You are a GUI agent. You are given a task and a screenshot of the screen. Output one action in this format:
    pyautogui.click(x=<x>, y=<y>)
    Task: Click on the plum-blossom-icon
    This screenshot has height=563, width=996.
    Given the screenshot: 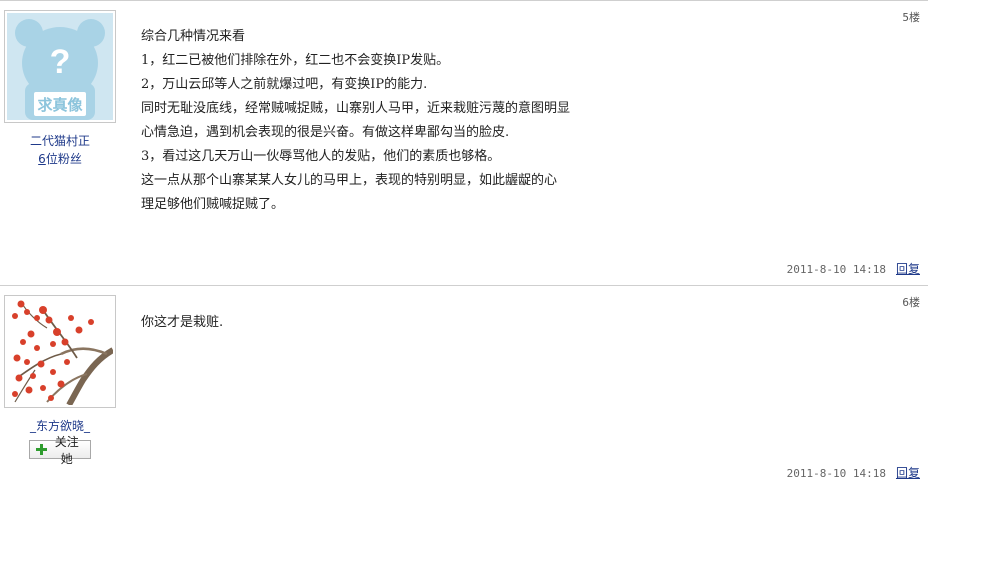 What is the action you would take?
    pyautogui.click(x=60, y=351)
    